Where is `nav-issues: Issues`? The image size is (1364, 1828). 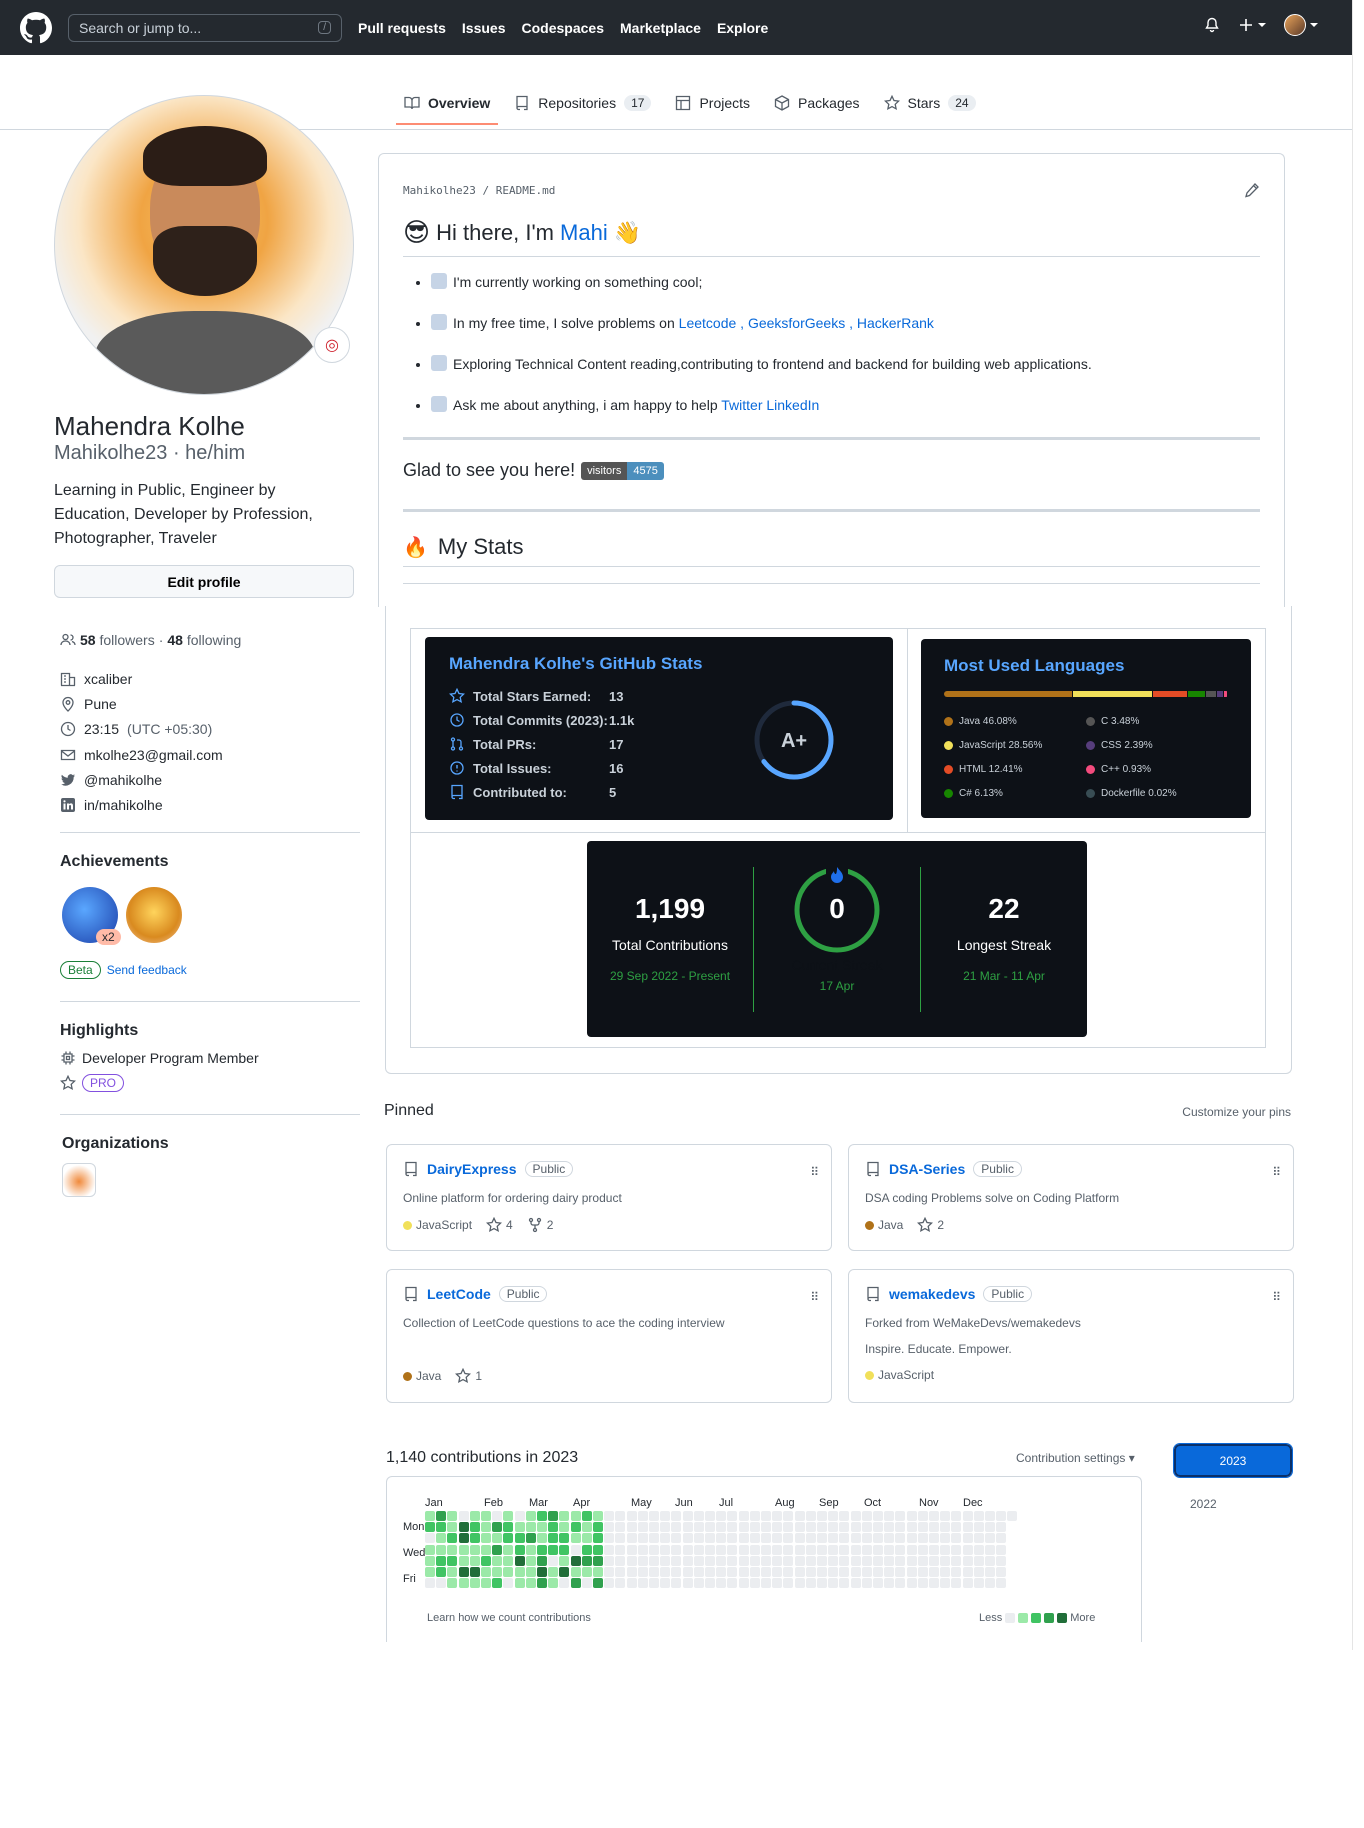 nav-issues: Issues is located at coordinates (484, 28).